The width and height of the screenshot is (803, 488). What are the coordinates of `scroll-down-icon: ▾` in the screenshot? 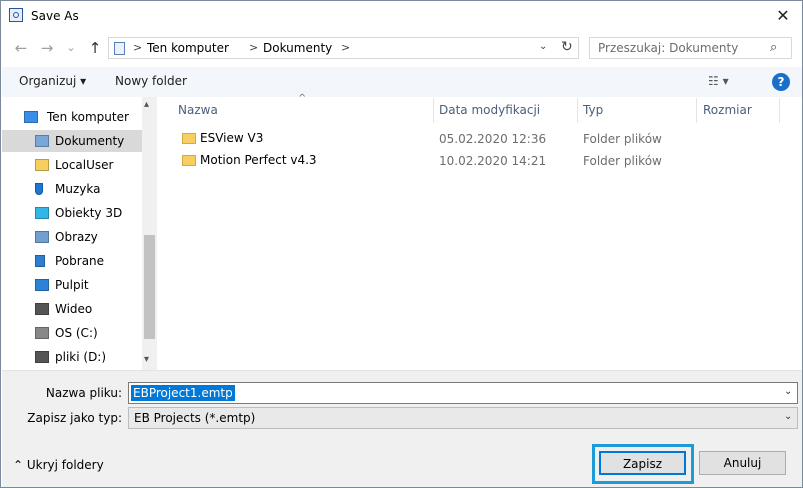 It's located at (146, 359).